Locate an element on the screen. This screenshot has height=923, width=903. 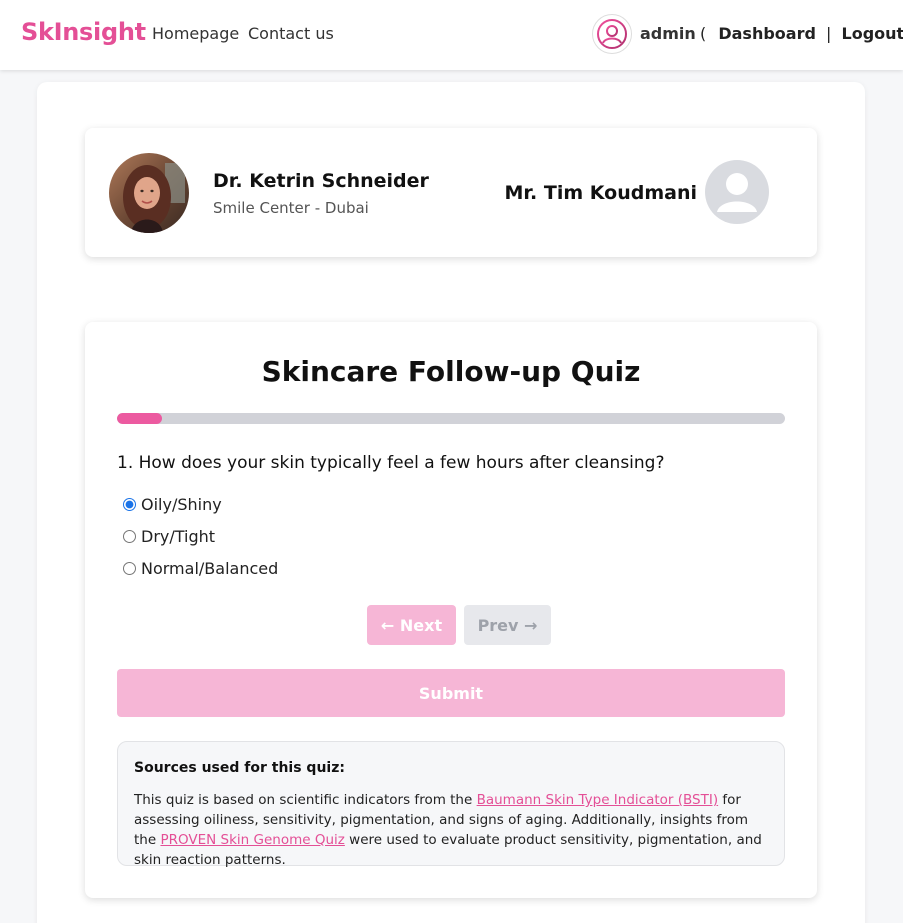
quiz-progress-bar is located at coordinates (451, 418).